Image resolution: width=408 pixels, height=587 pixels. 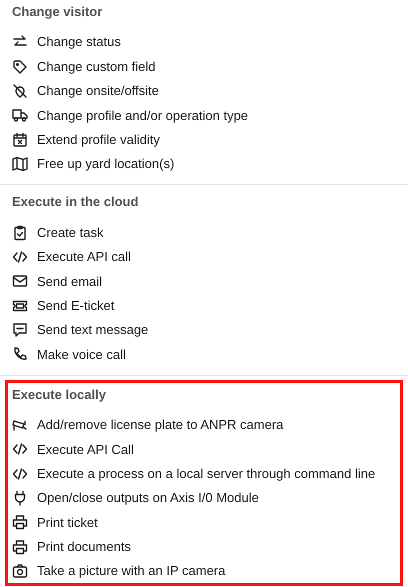 I want to click on menu-item: Free up yard location(s), so click(x=204, y=164).